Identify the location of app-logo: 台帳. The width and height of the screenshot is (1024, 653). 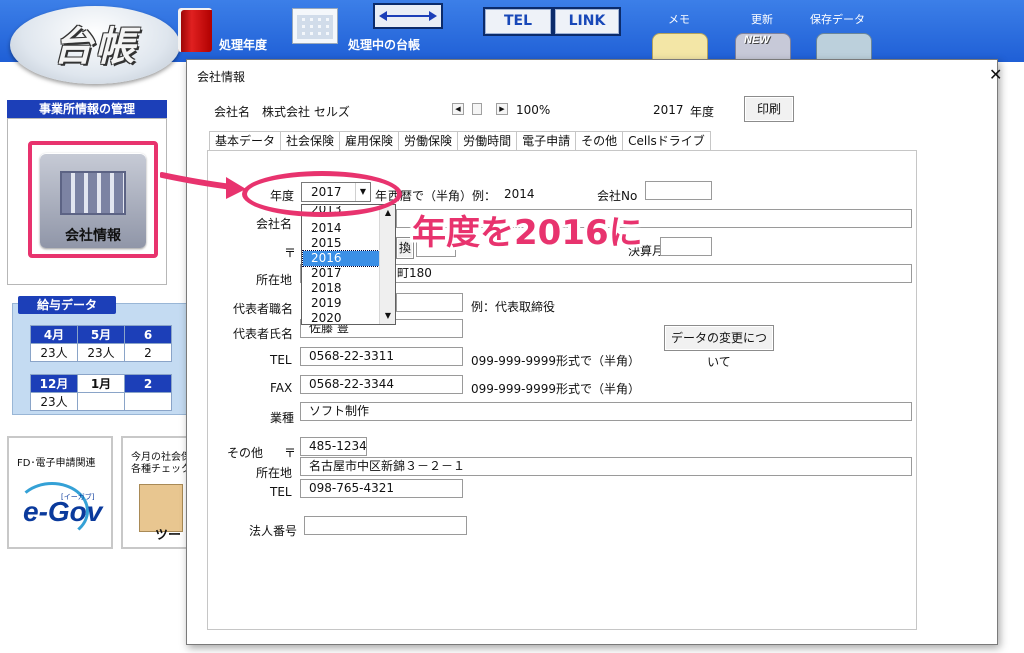
(95, 45).